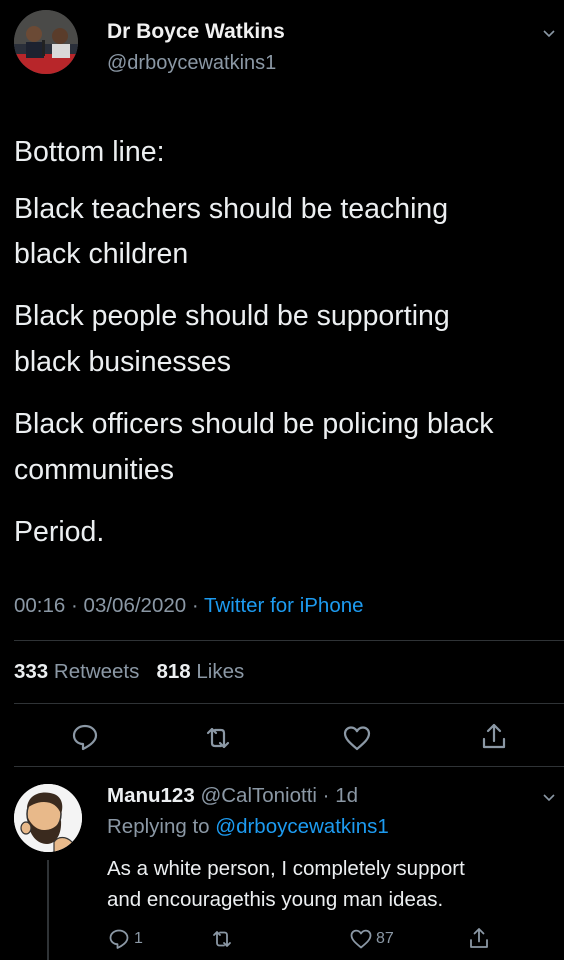 The width and height of the screenshot is (564, 960). Describe the element at coordinates (46, 42) in the screenshot. I see `author-avatar` at that location.